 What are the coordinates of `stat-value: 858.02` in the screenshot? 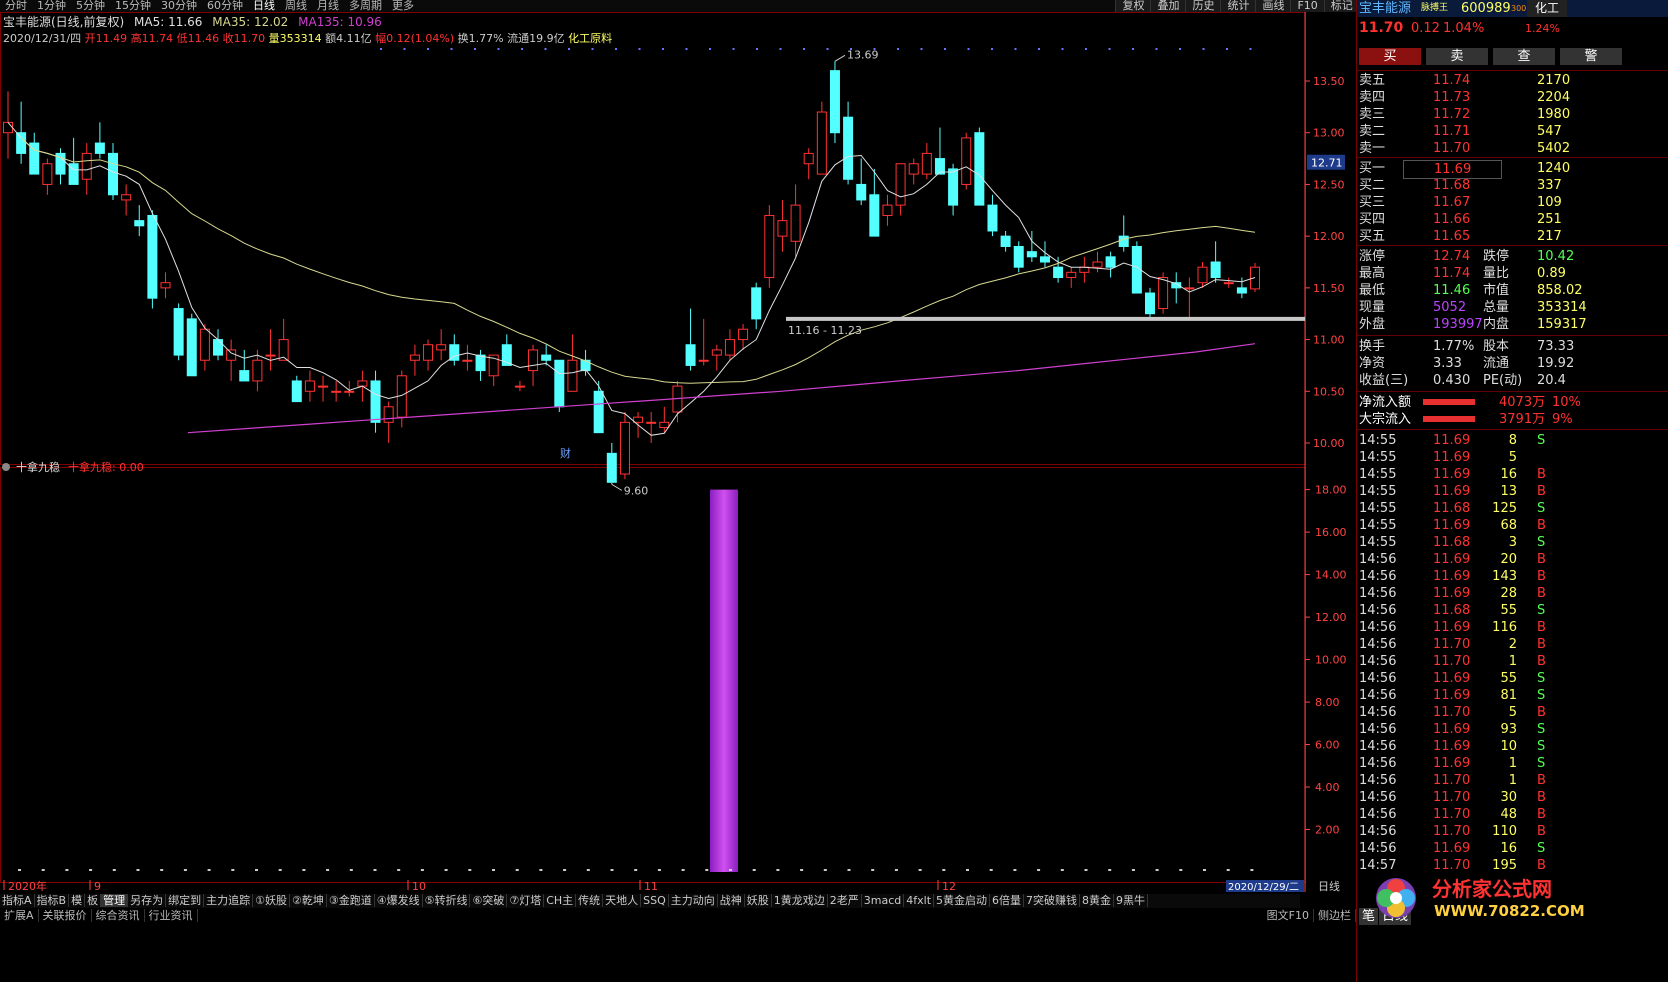 It's located at (1560, 290).